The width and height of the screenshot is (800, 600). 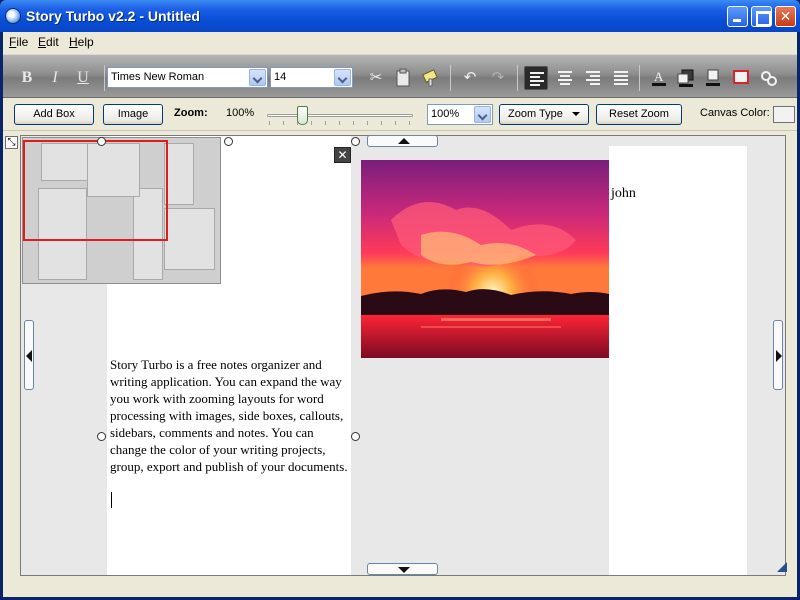 What do you see at coordinates (240, 113) in the screenshot?
I see `zoom-value: 100%` at bounding box center [240, 113].